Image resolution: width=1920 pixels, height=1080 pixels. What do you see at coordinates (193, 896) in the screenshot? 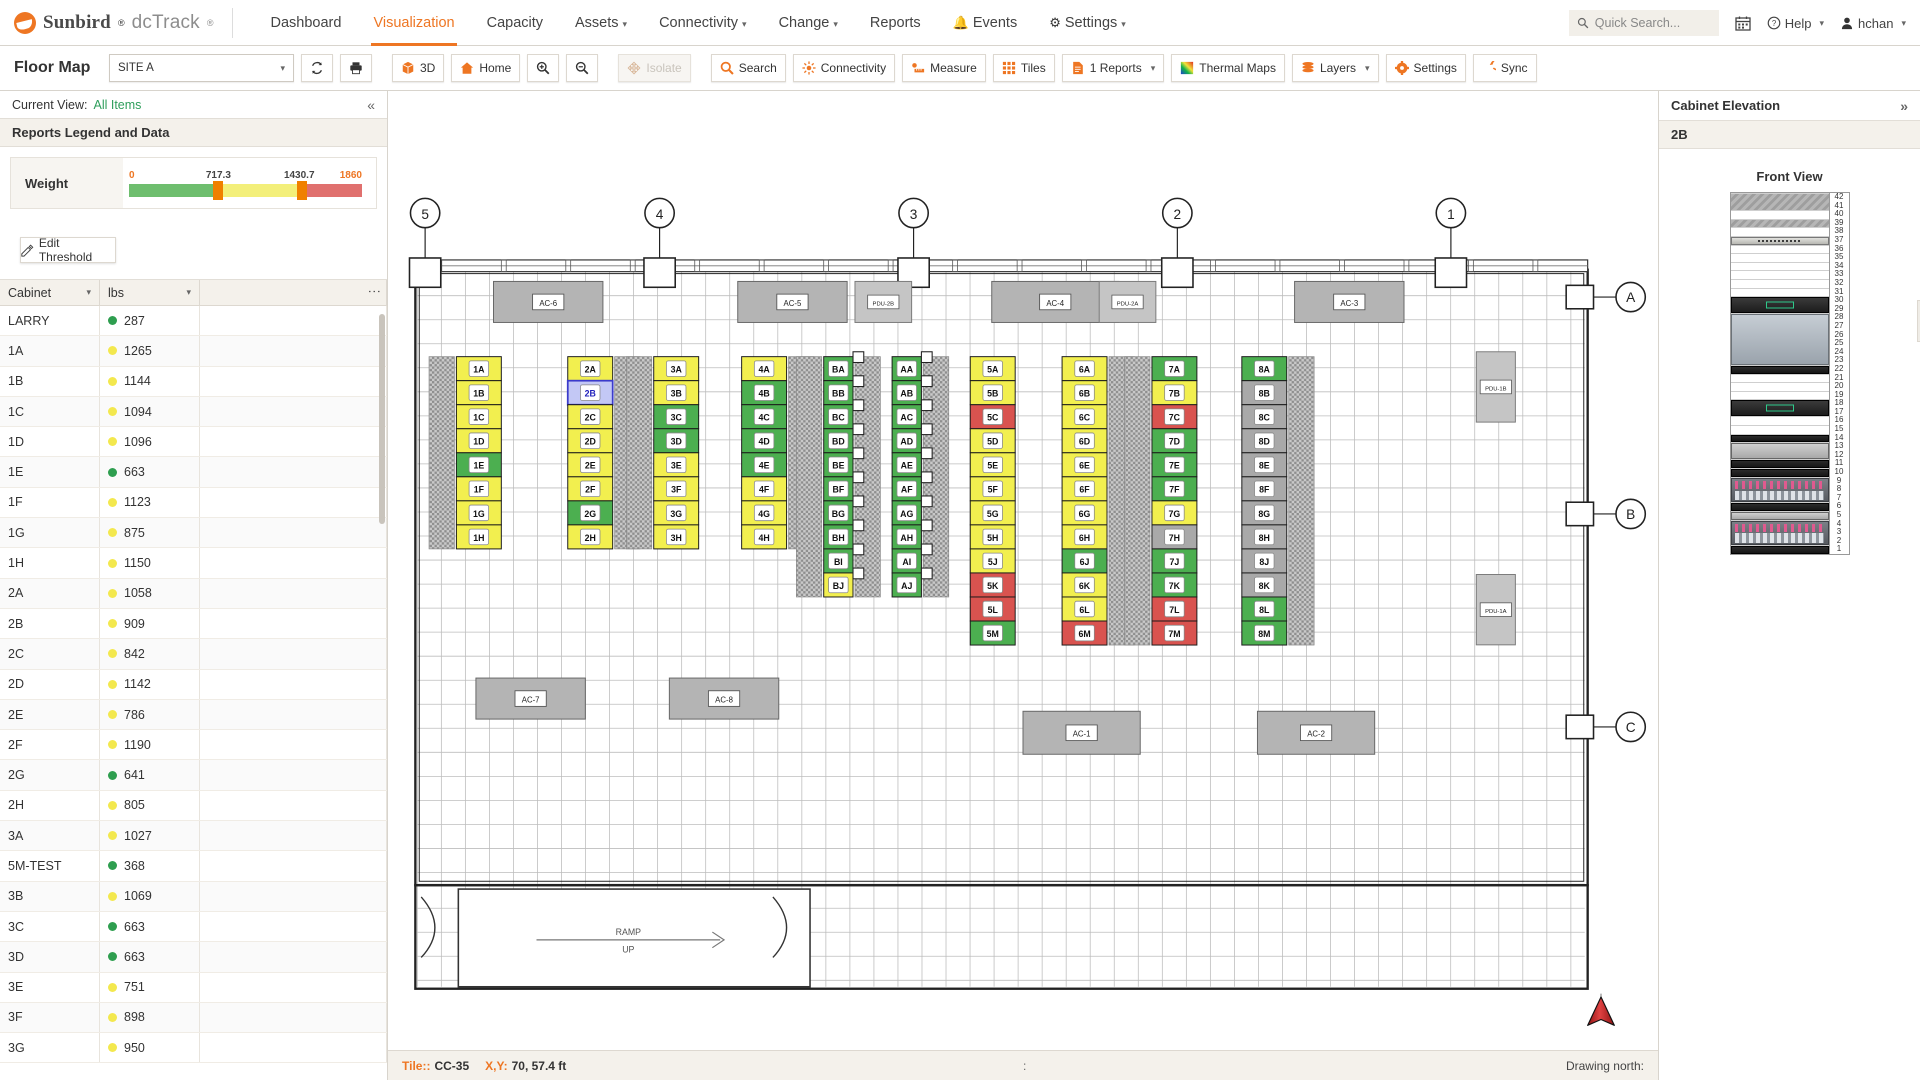
I see `table-row: 3B 1069` at bounding box center [193, 896].